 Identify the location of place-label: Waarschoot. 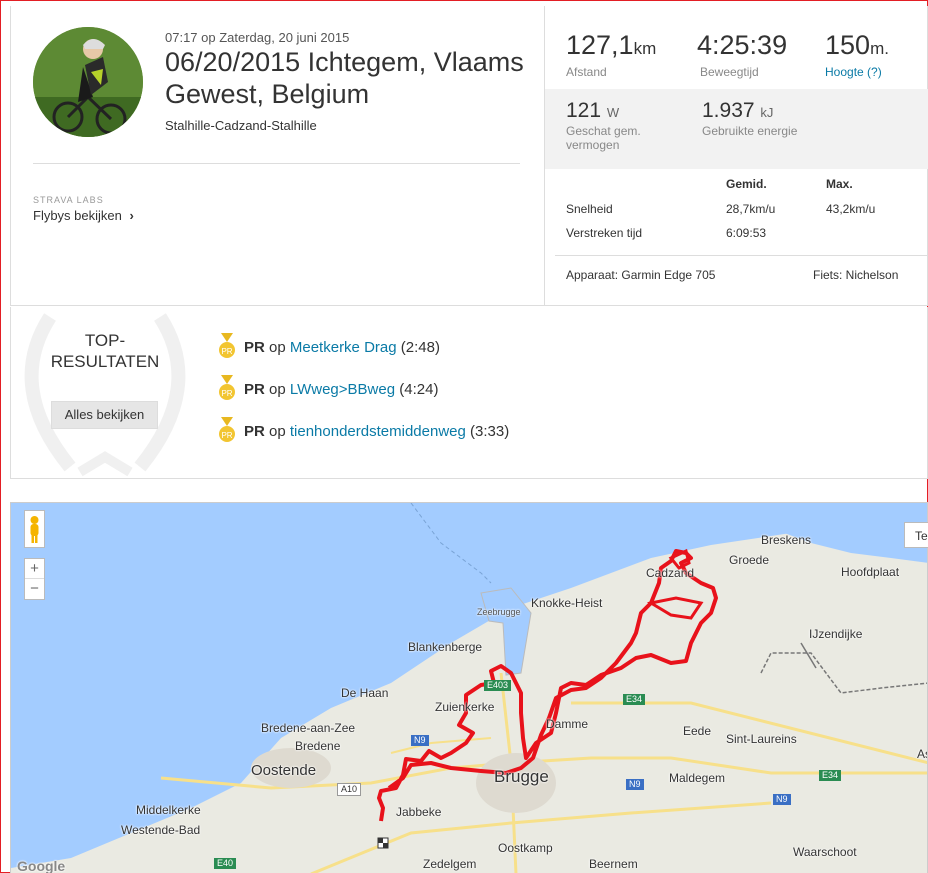
(825, 852).